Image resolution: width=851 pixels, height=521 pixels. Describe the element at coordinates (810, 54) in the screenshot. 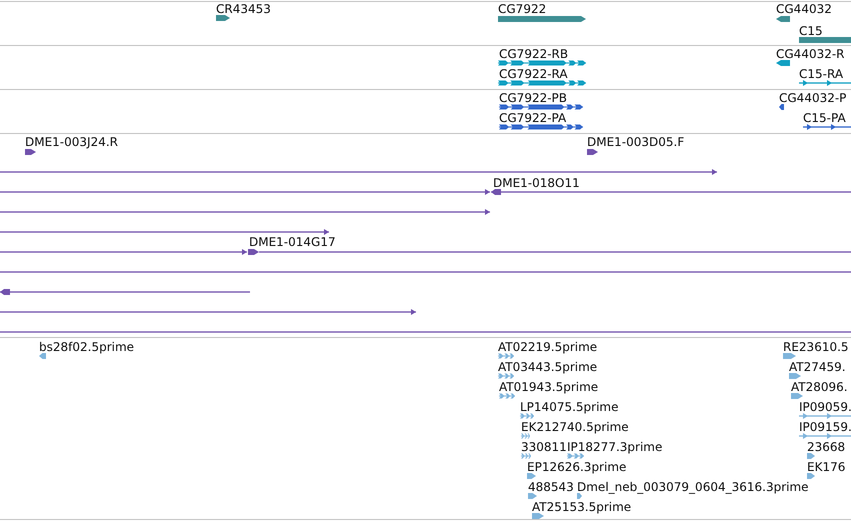

I see `feature-label: CG44032-R` at that location.